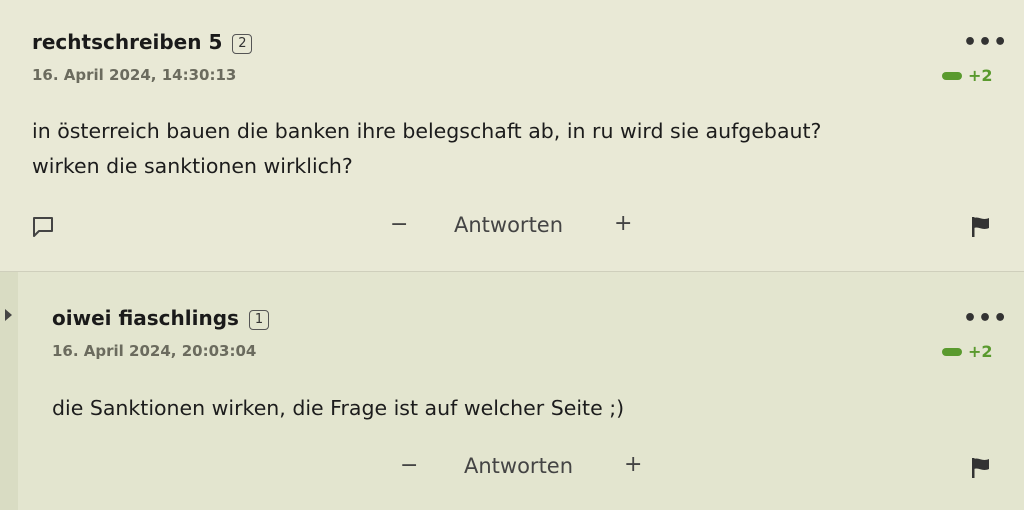  Describe the element at coordinates (43, 227) in the screenshot. I see `speech-bubble-icon` at that location.